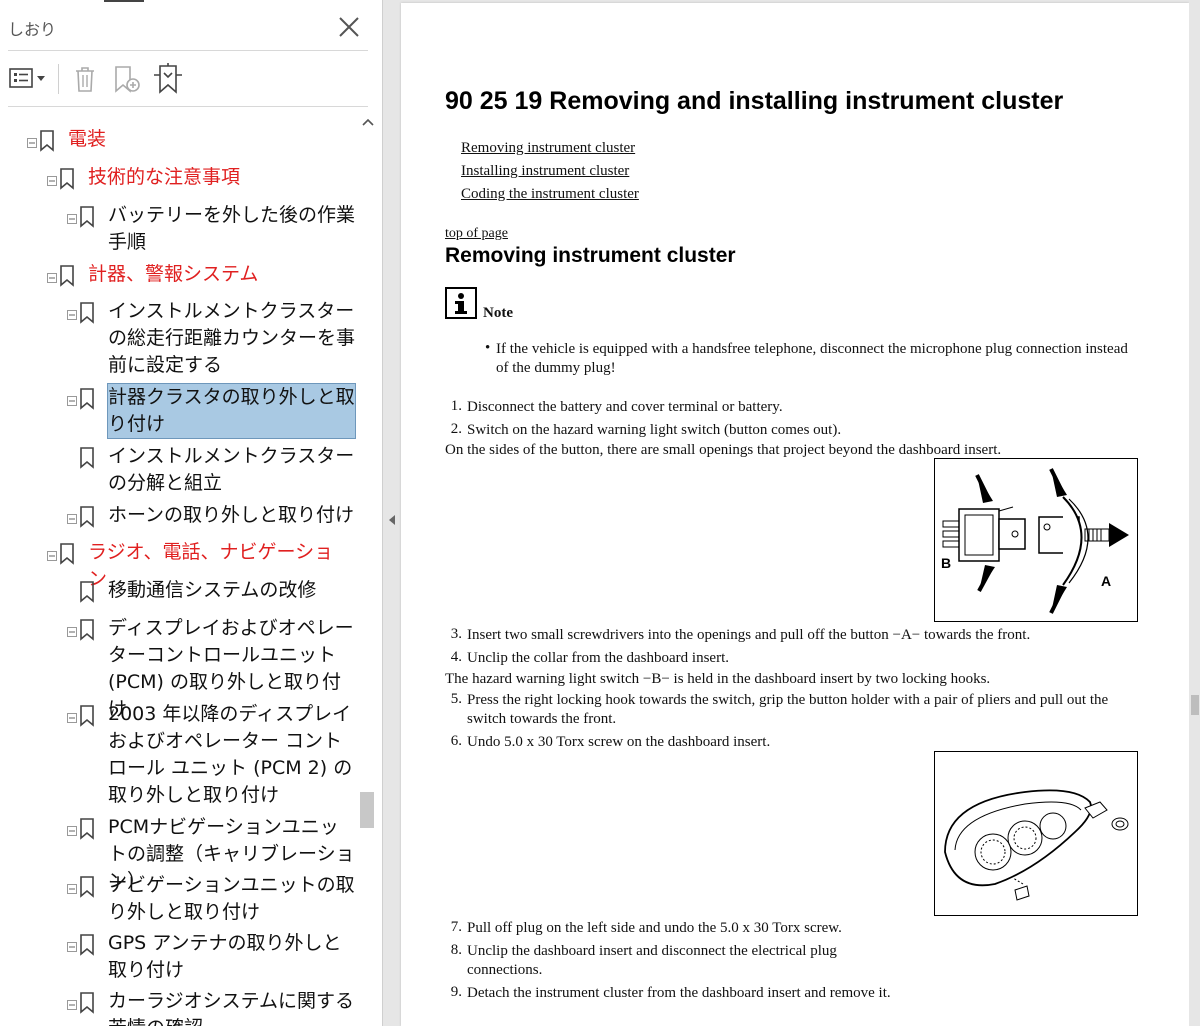  What do you see at coordinates (369, 569) in the screenshot?
I see `bookmark-scrollbar` at bounding box center [369, 569].